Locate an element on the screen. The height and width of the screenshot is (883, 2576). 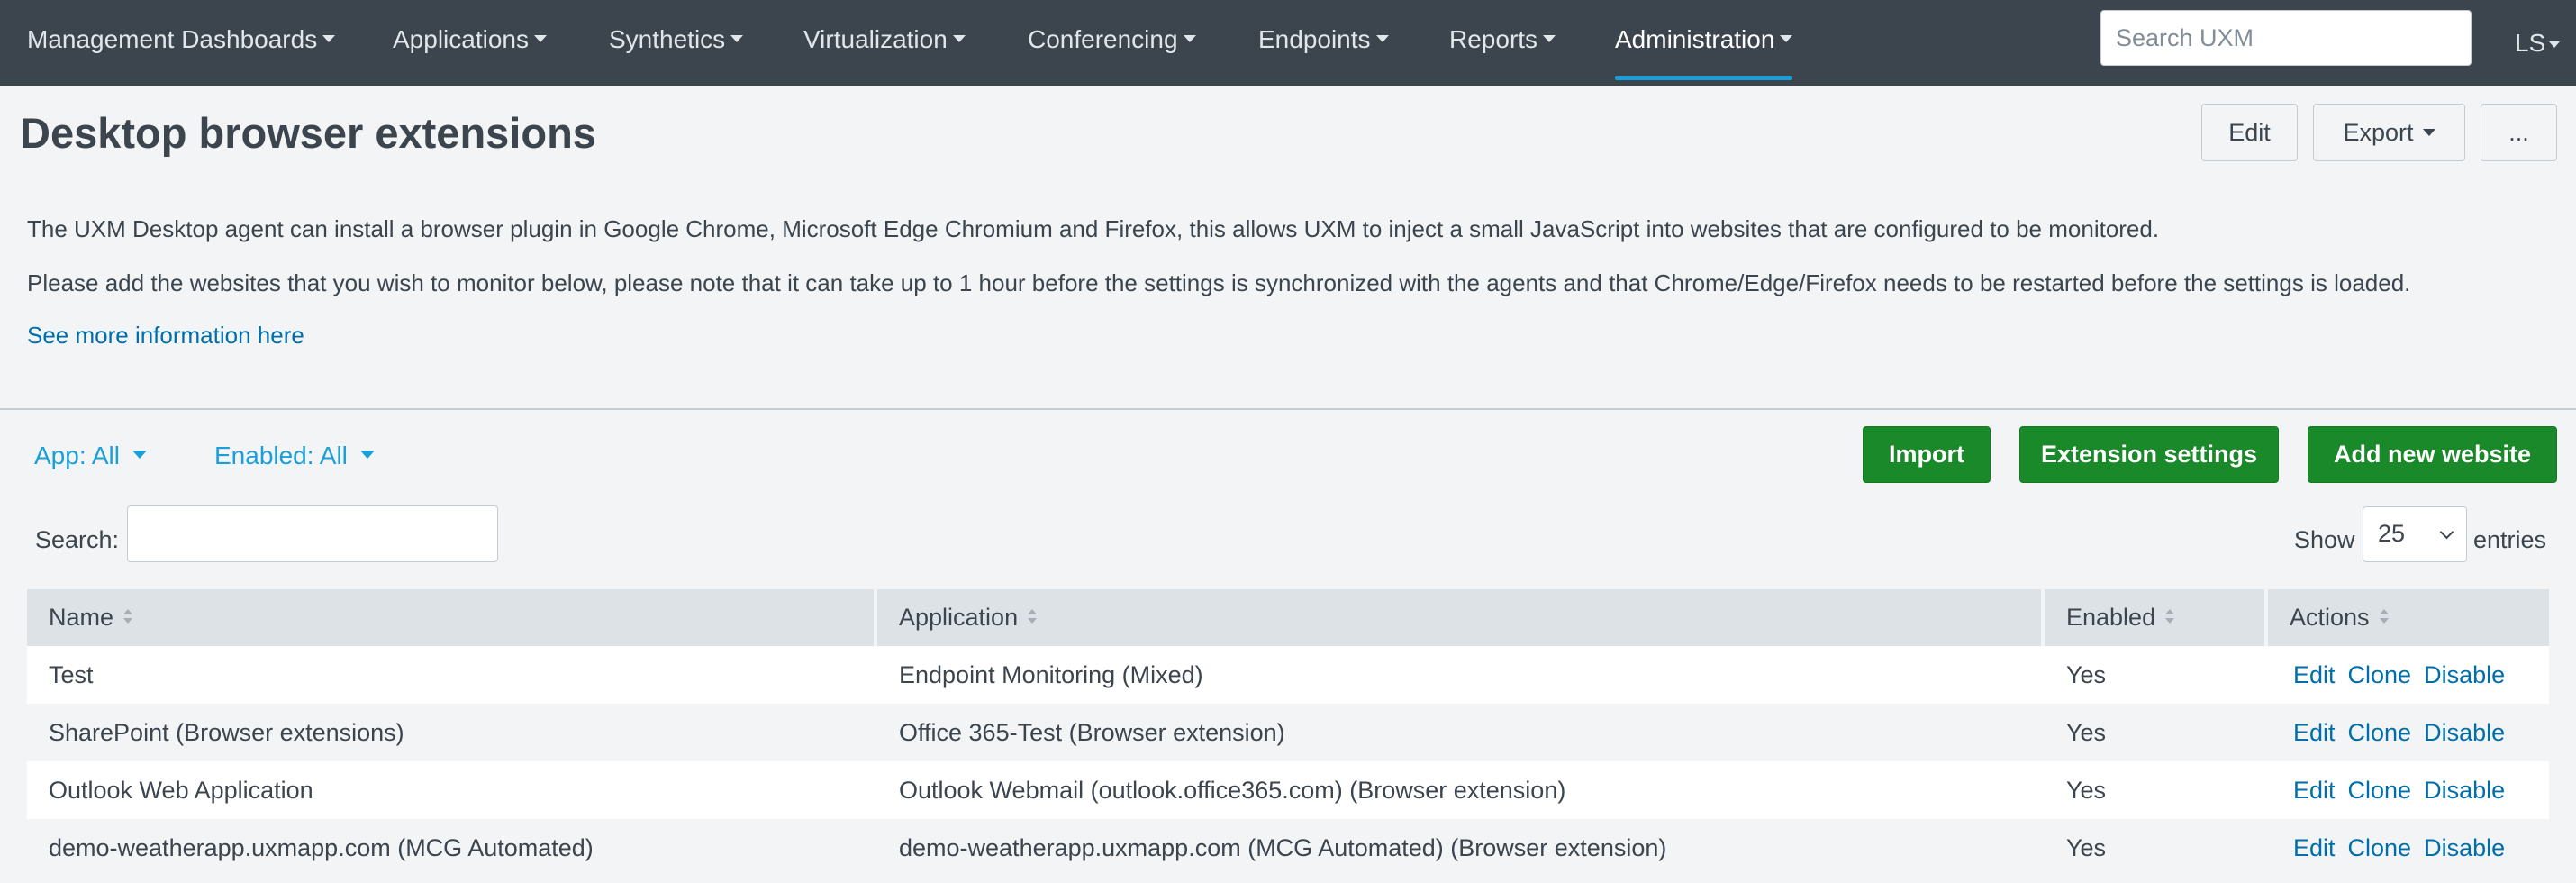
nav-label: Virtualization is located at coordinates (875, 39).